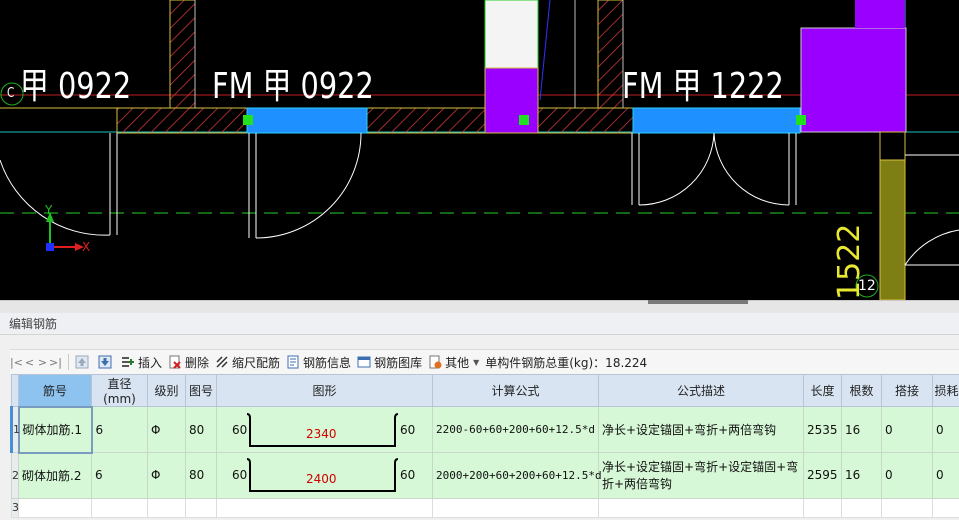  What do you see at coordinates (703, 86) in the screenshot?
I see `door-label-right: FM 甲 1222` at bounding box center [703, 86].